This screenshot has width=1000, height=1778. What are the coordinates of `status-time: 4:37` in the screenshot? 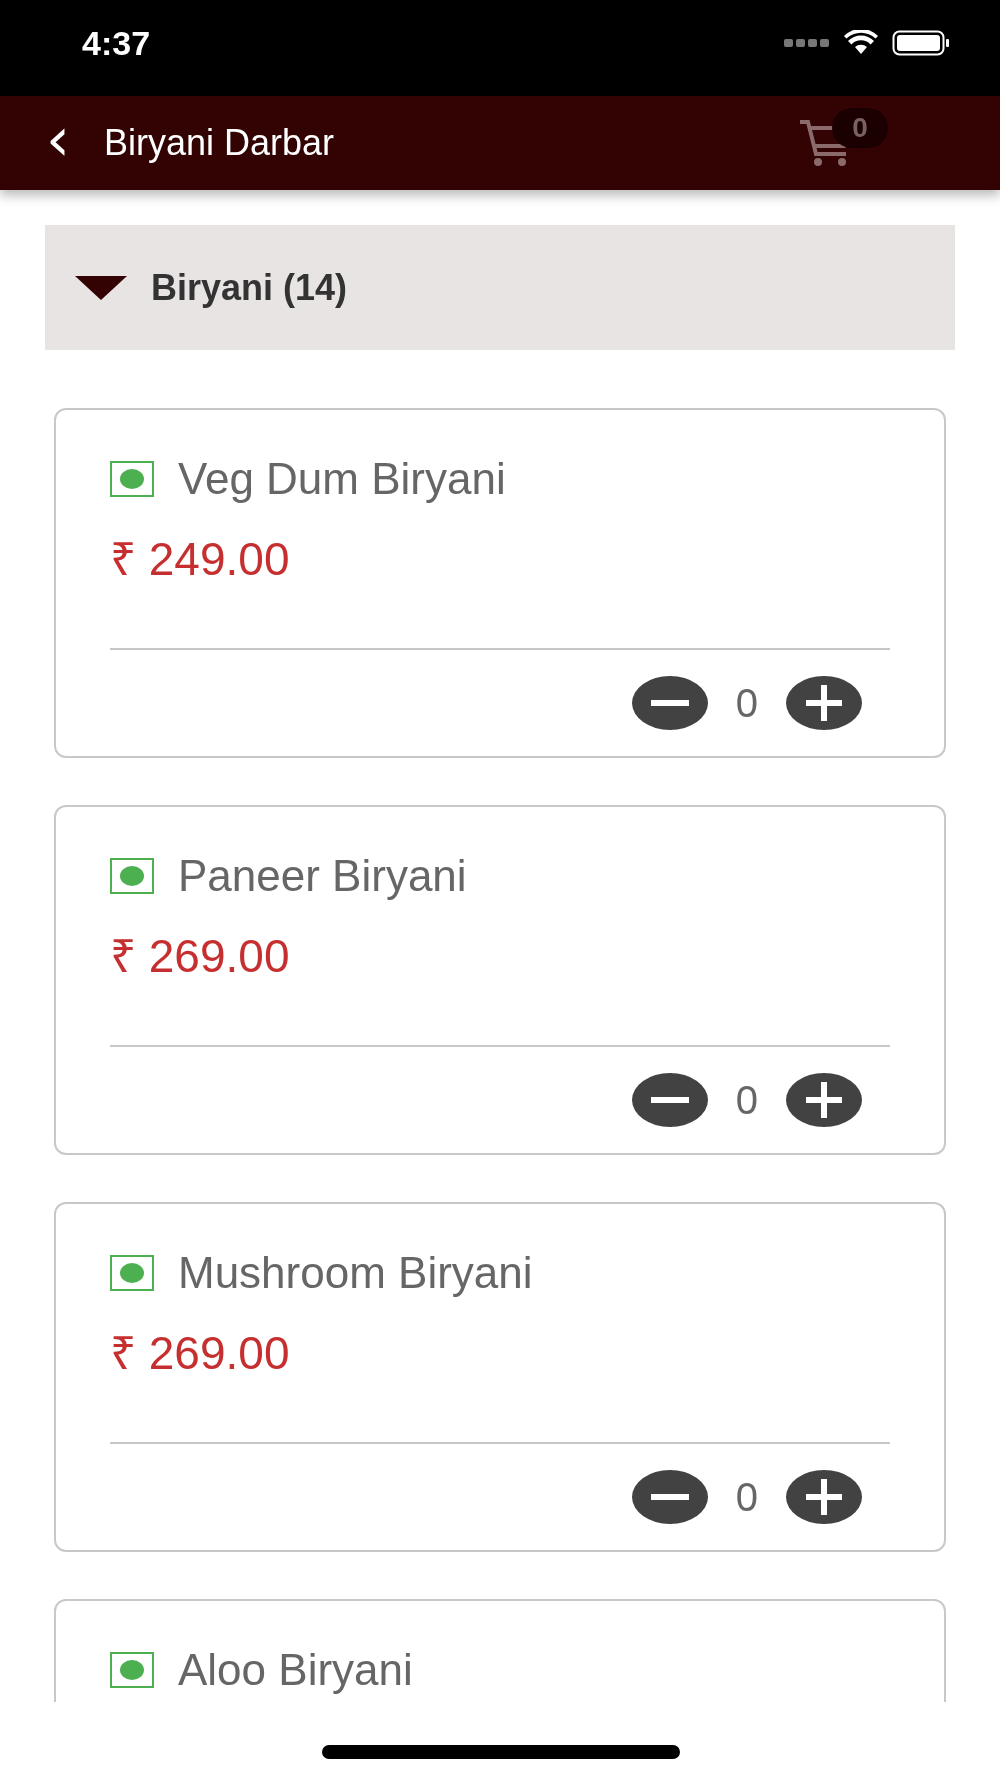 It's located at (116, 43).